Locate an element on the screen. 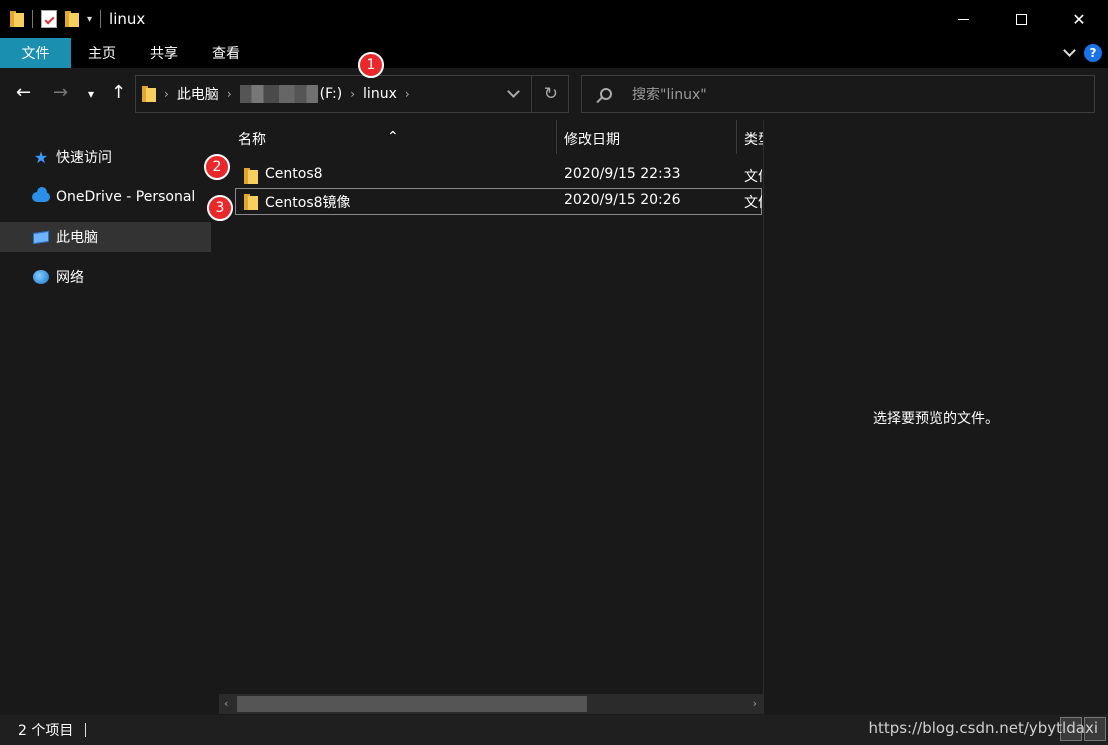 The width and height of the screenshot is (1108, 745). window-controls: ✕ is located at coordinates (1021, 19).